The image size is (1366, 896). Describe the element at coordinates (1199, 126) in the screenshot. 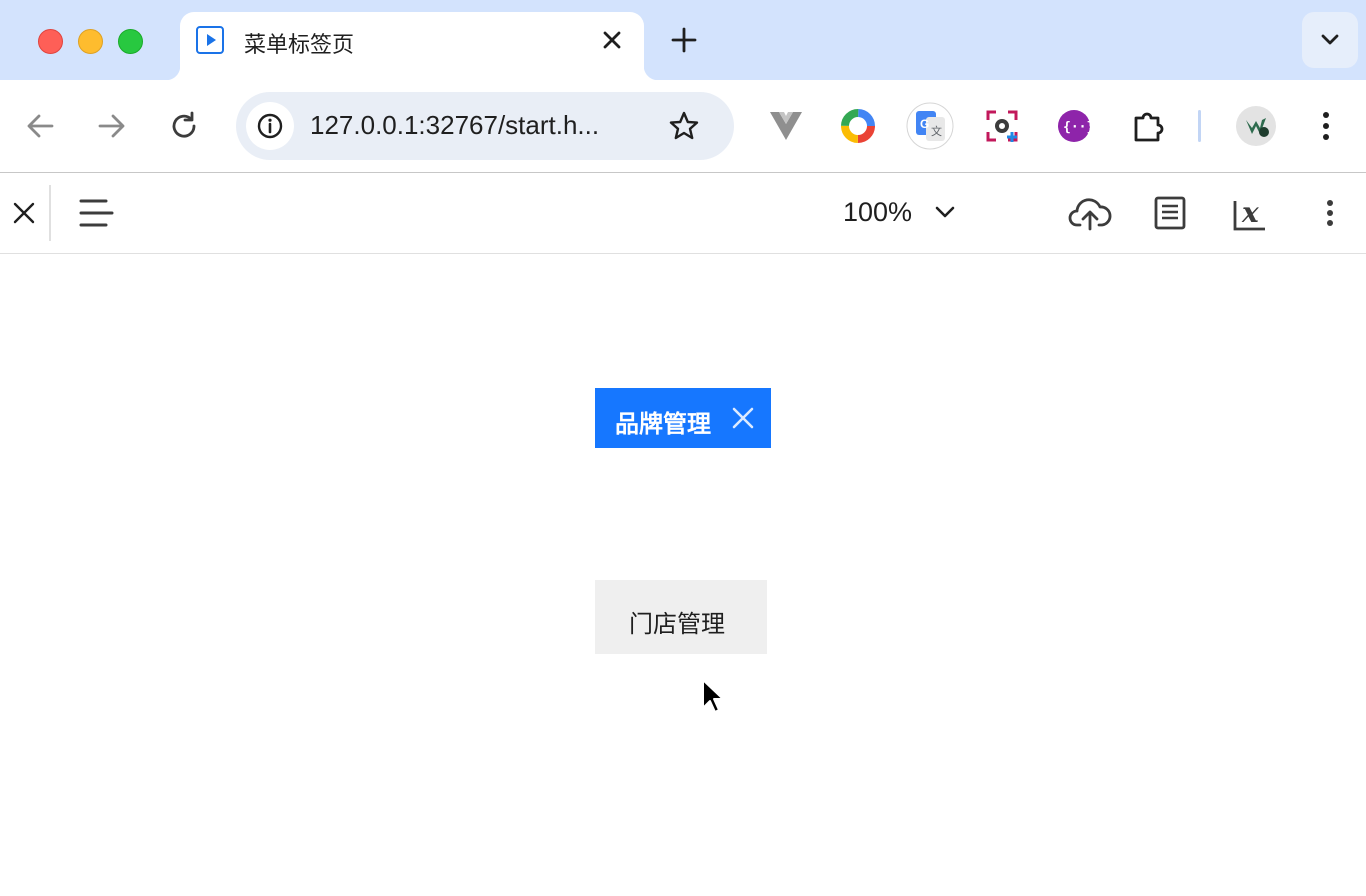

I see `toolbar-divider` at that location.